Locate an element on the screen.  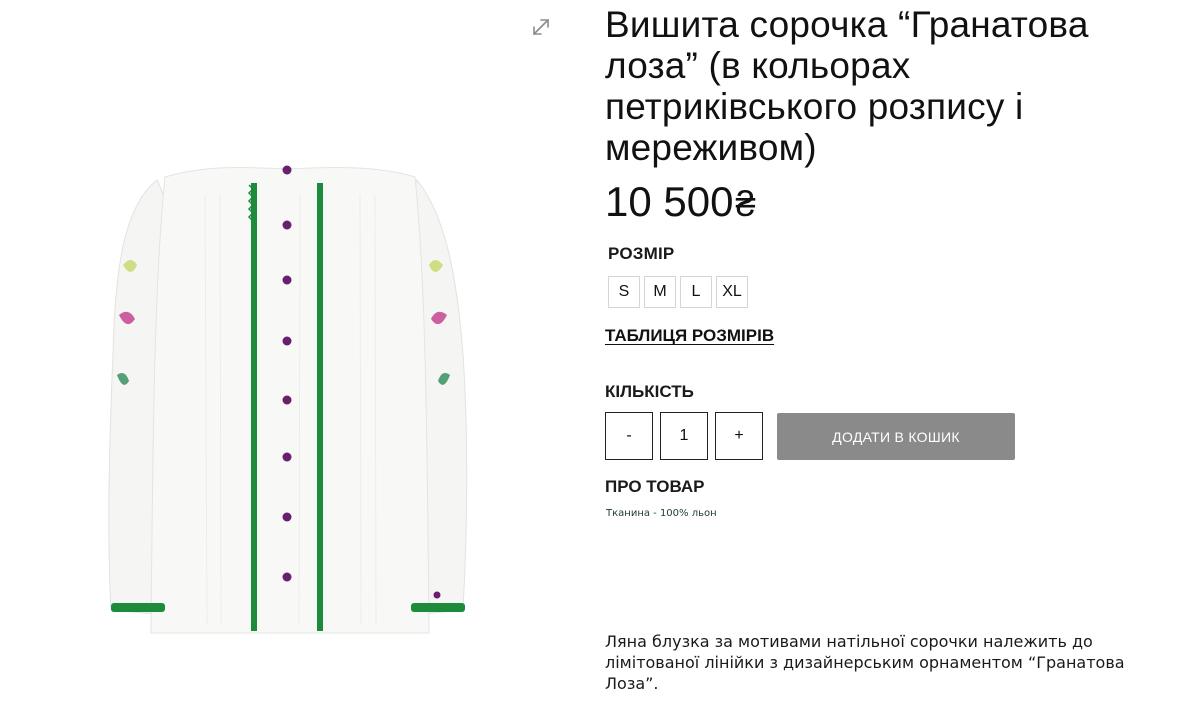
size-option-l: L is located at coordinates (696, 292).